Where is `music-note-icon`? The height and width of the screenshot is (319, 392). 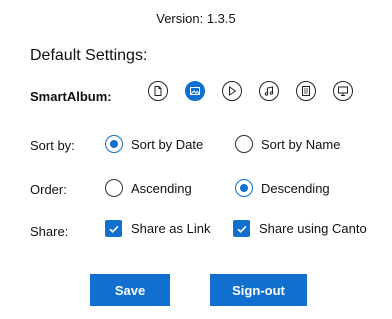
music-note-icon is located at coordinates (269, 91).